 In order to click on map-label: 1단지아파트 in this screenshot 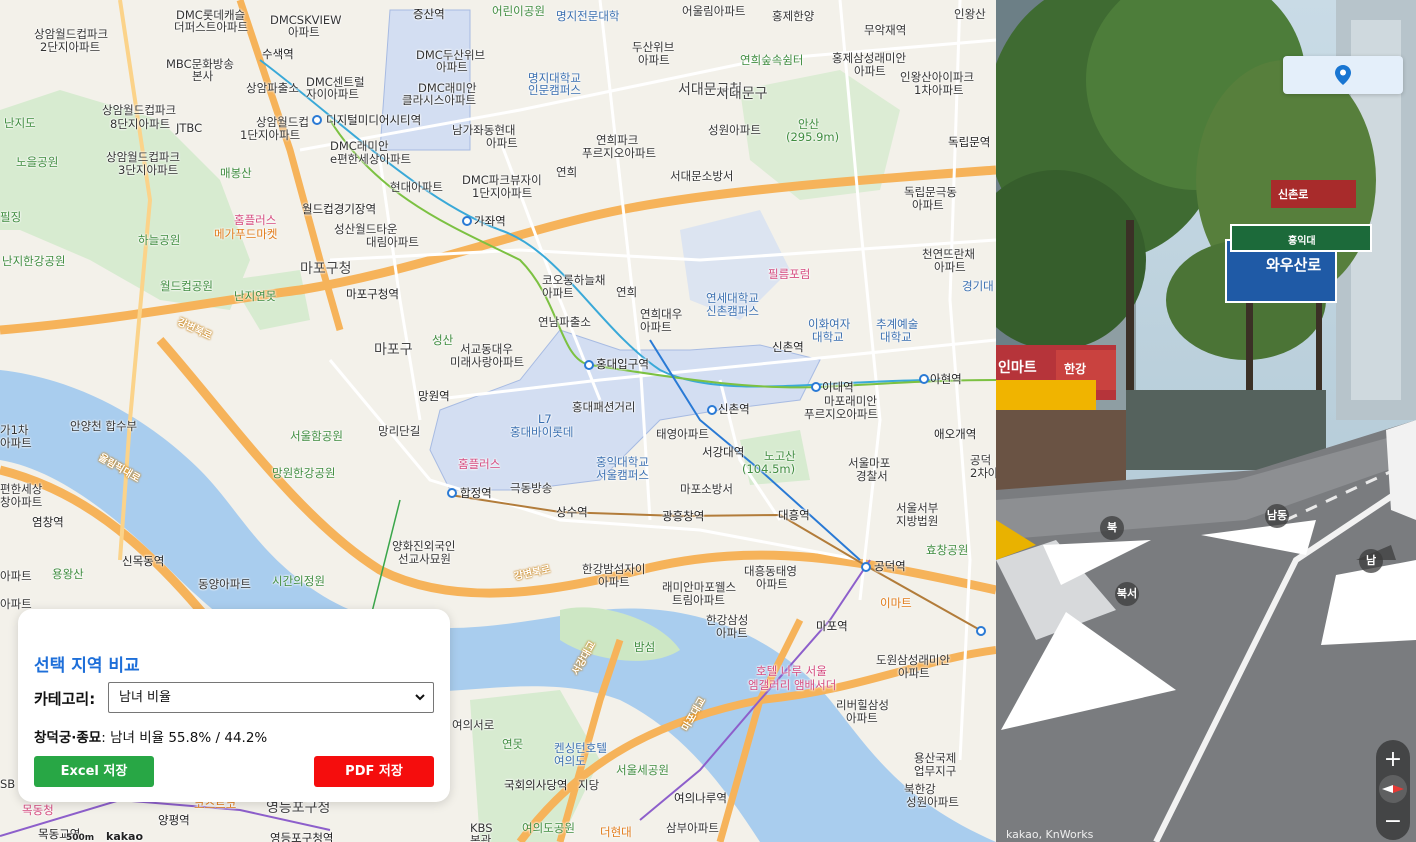, I will do `click(502, 193)`.